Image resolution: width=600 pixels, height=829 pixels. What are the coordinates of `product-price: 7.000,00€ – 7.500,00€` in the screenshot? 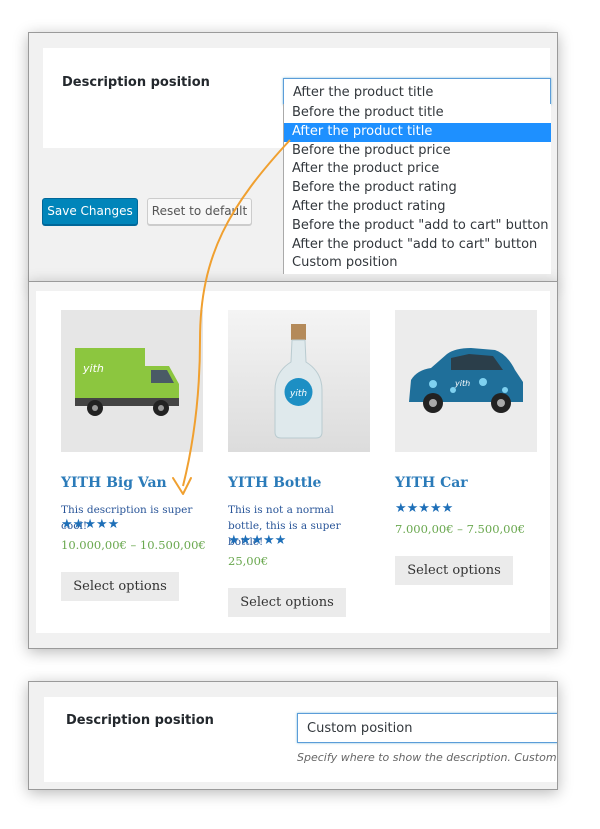 It's located at (460, 529).